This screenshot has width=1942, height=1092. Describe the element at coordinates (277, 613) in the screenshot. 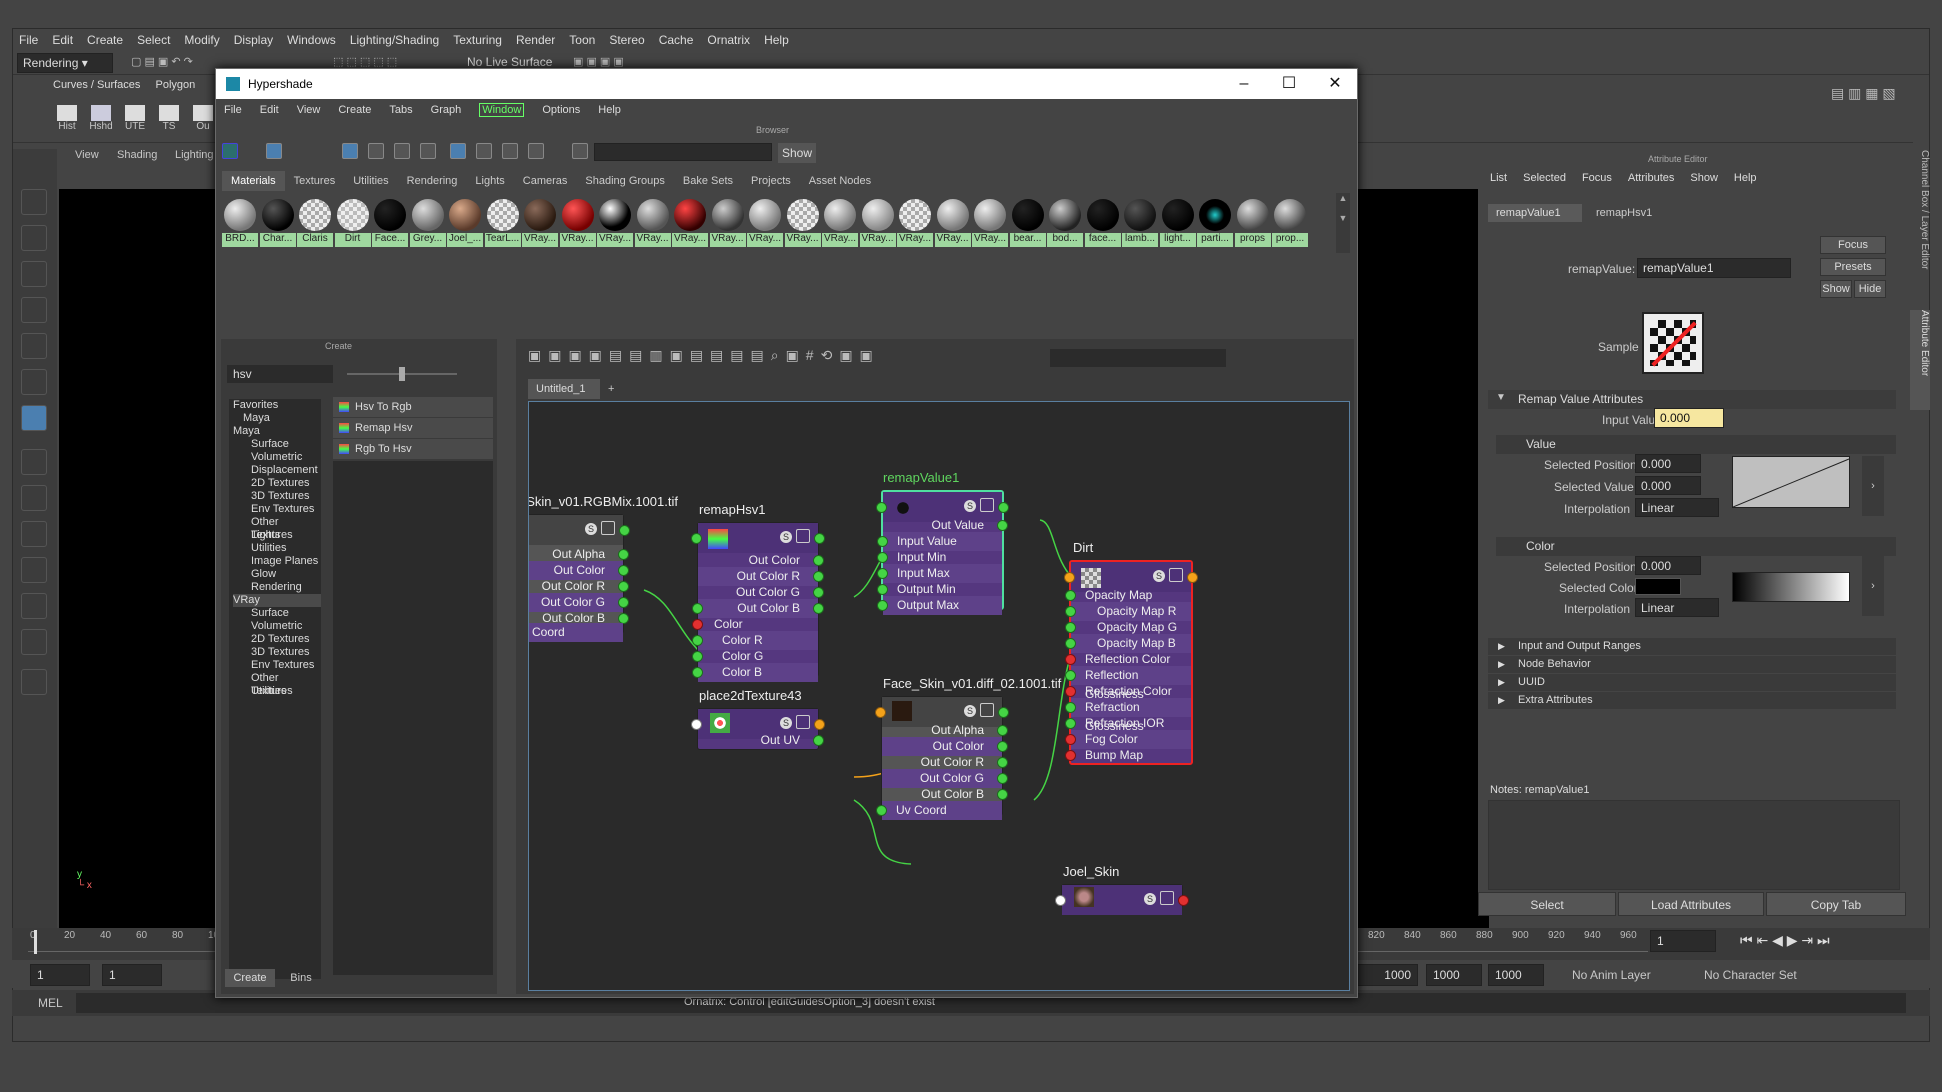

I see `tree-item-surface: Surface` at that location.